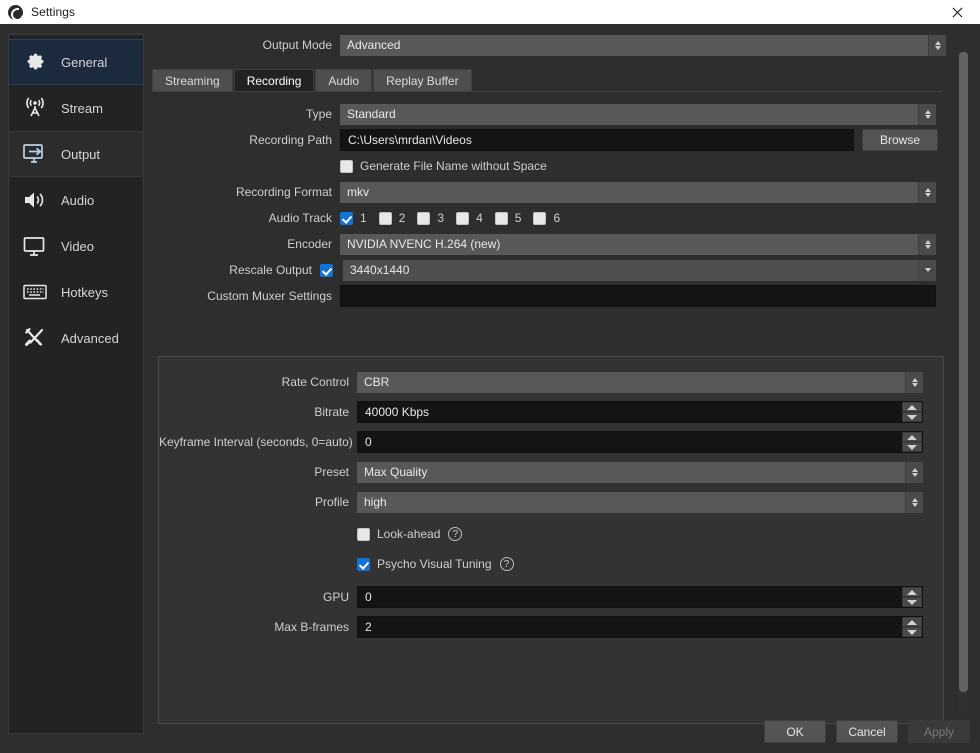  Describe the element at coordinates (346, 166) in the screenshot. I see `generate-no-space-checkbox` at that location.